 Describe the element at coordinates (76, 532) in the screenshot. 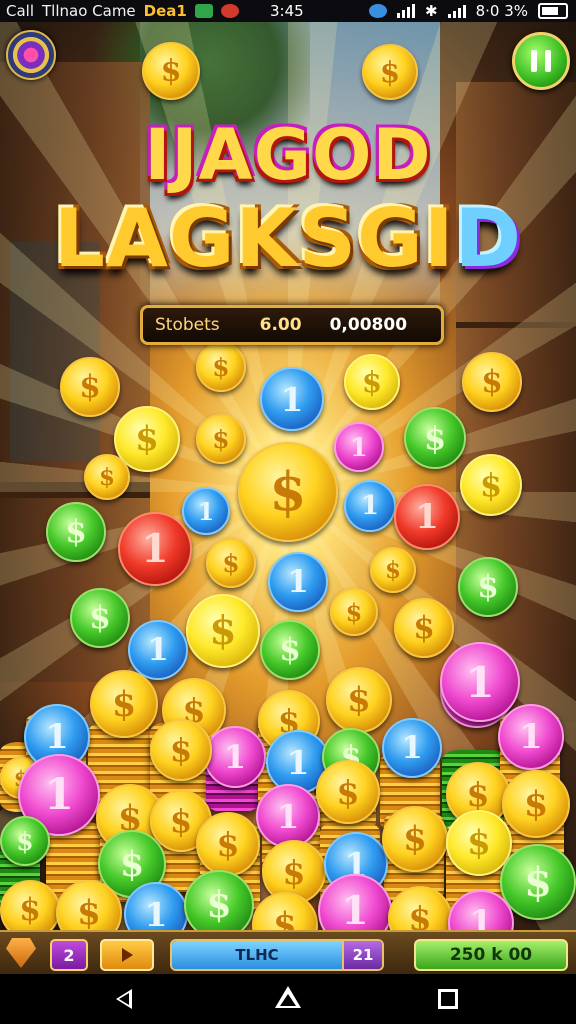

I see `flying-coin-green-16: $` at that location.